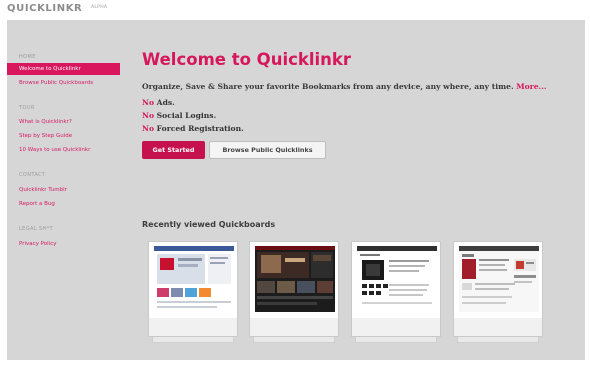  I want to click on feature-no-forced-registration: No Forced Registration., so click(193, 128).